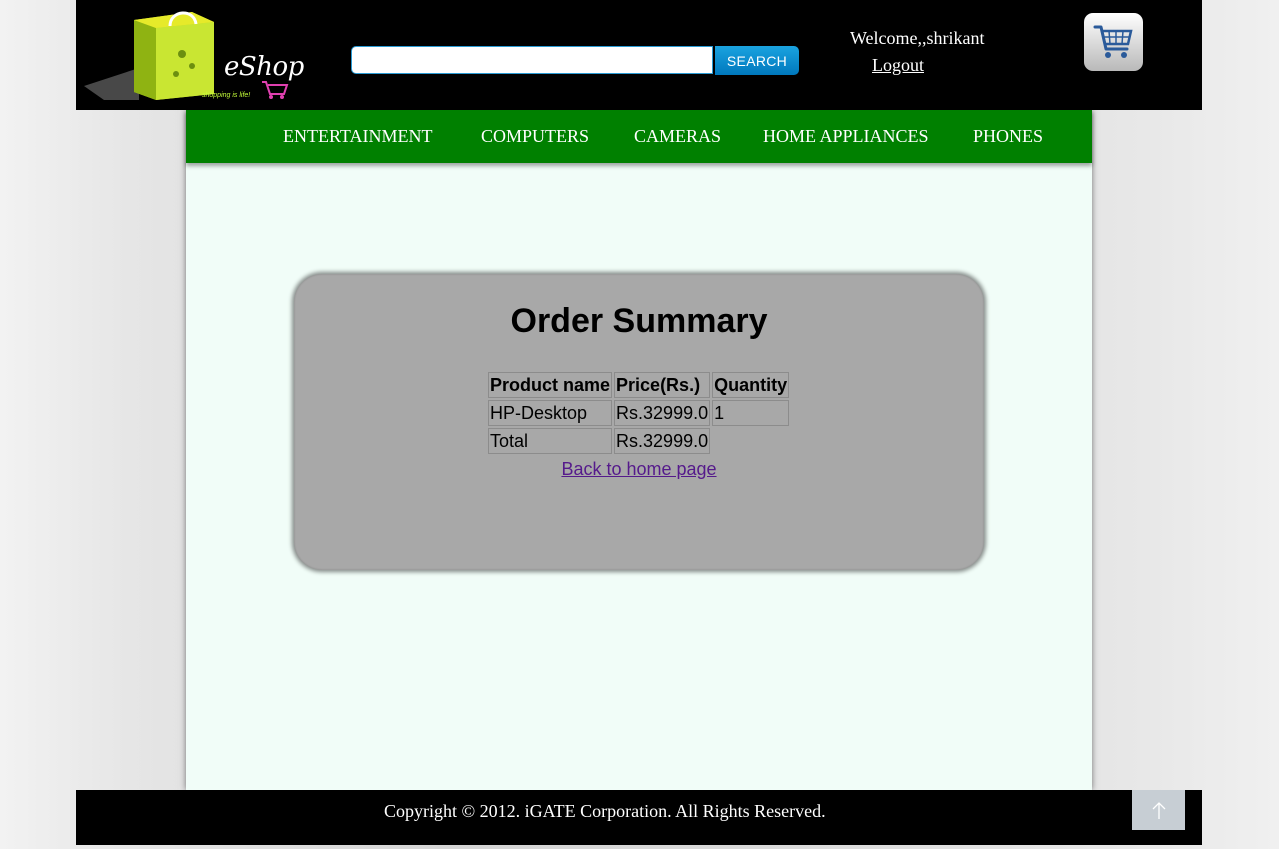 Image resolution: width=1279 pixels, height=849 pixels. I want to click on total-row: Total Rs.32999.0, so click(638, 441).